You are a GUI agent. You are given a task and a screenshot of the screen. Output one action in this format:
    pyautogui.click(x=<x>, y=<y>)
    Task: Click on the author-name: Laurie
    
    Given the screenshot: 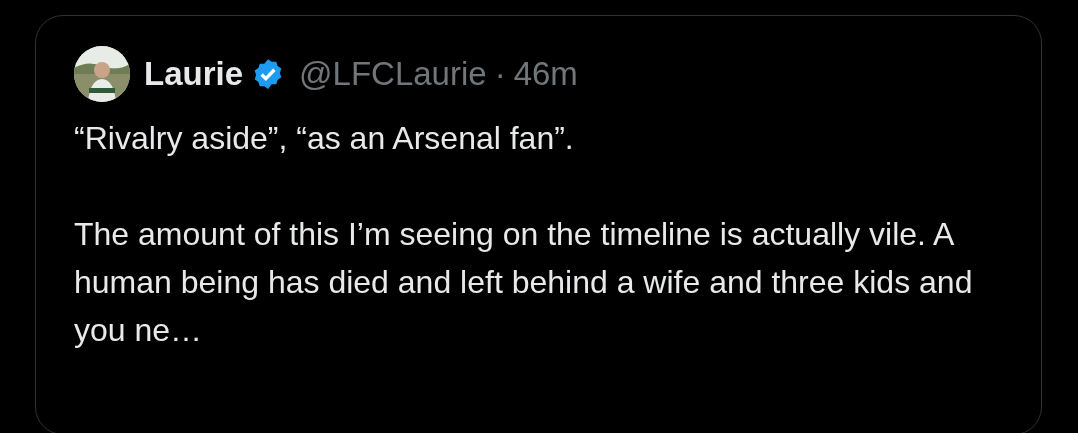 What is the action you would take?
    pyautogui.click(x=194, y=74)
    